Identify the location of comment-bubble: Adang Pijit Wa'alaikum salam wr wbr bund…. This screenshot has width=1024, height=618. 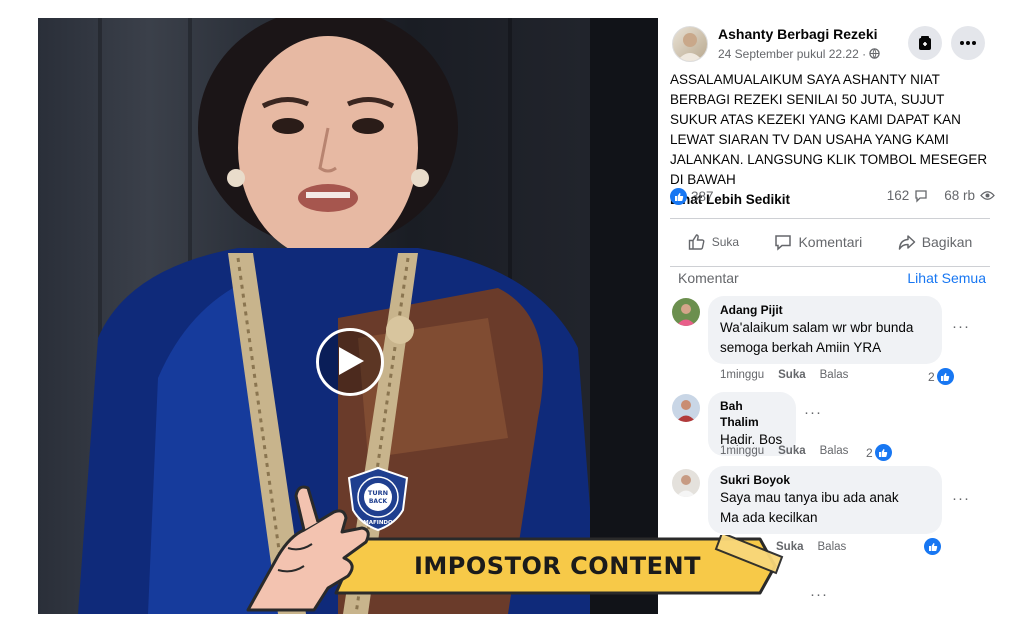
(825, 330).